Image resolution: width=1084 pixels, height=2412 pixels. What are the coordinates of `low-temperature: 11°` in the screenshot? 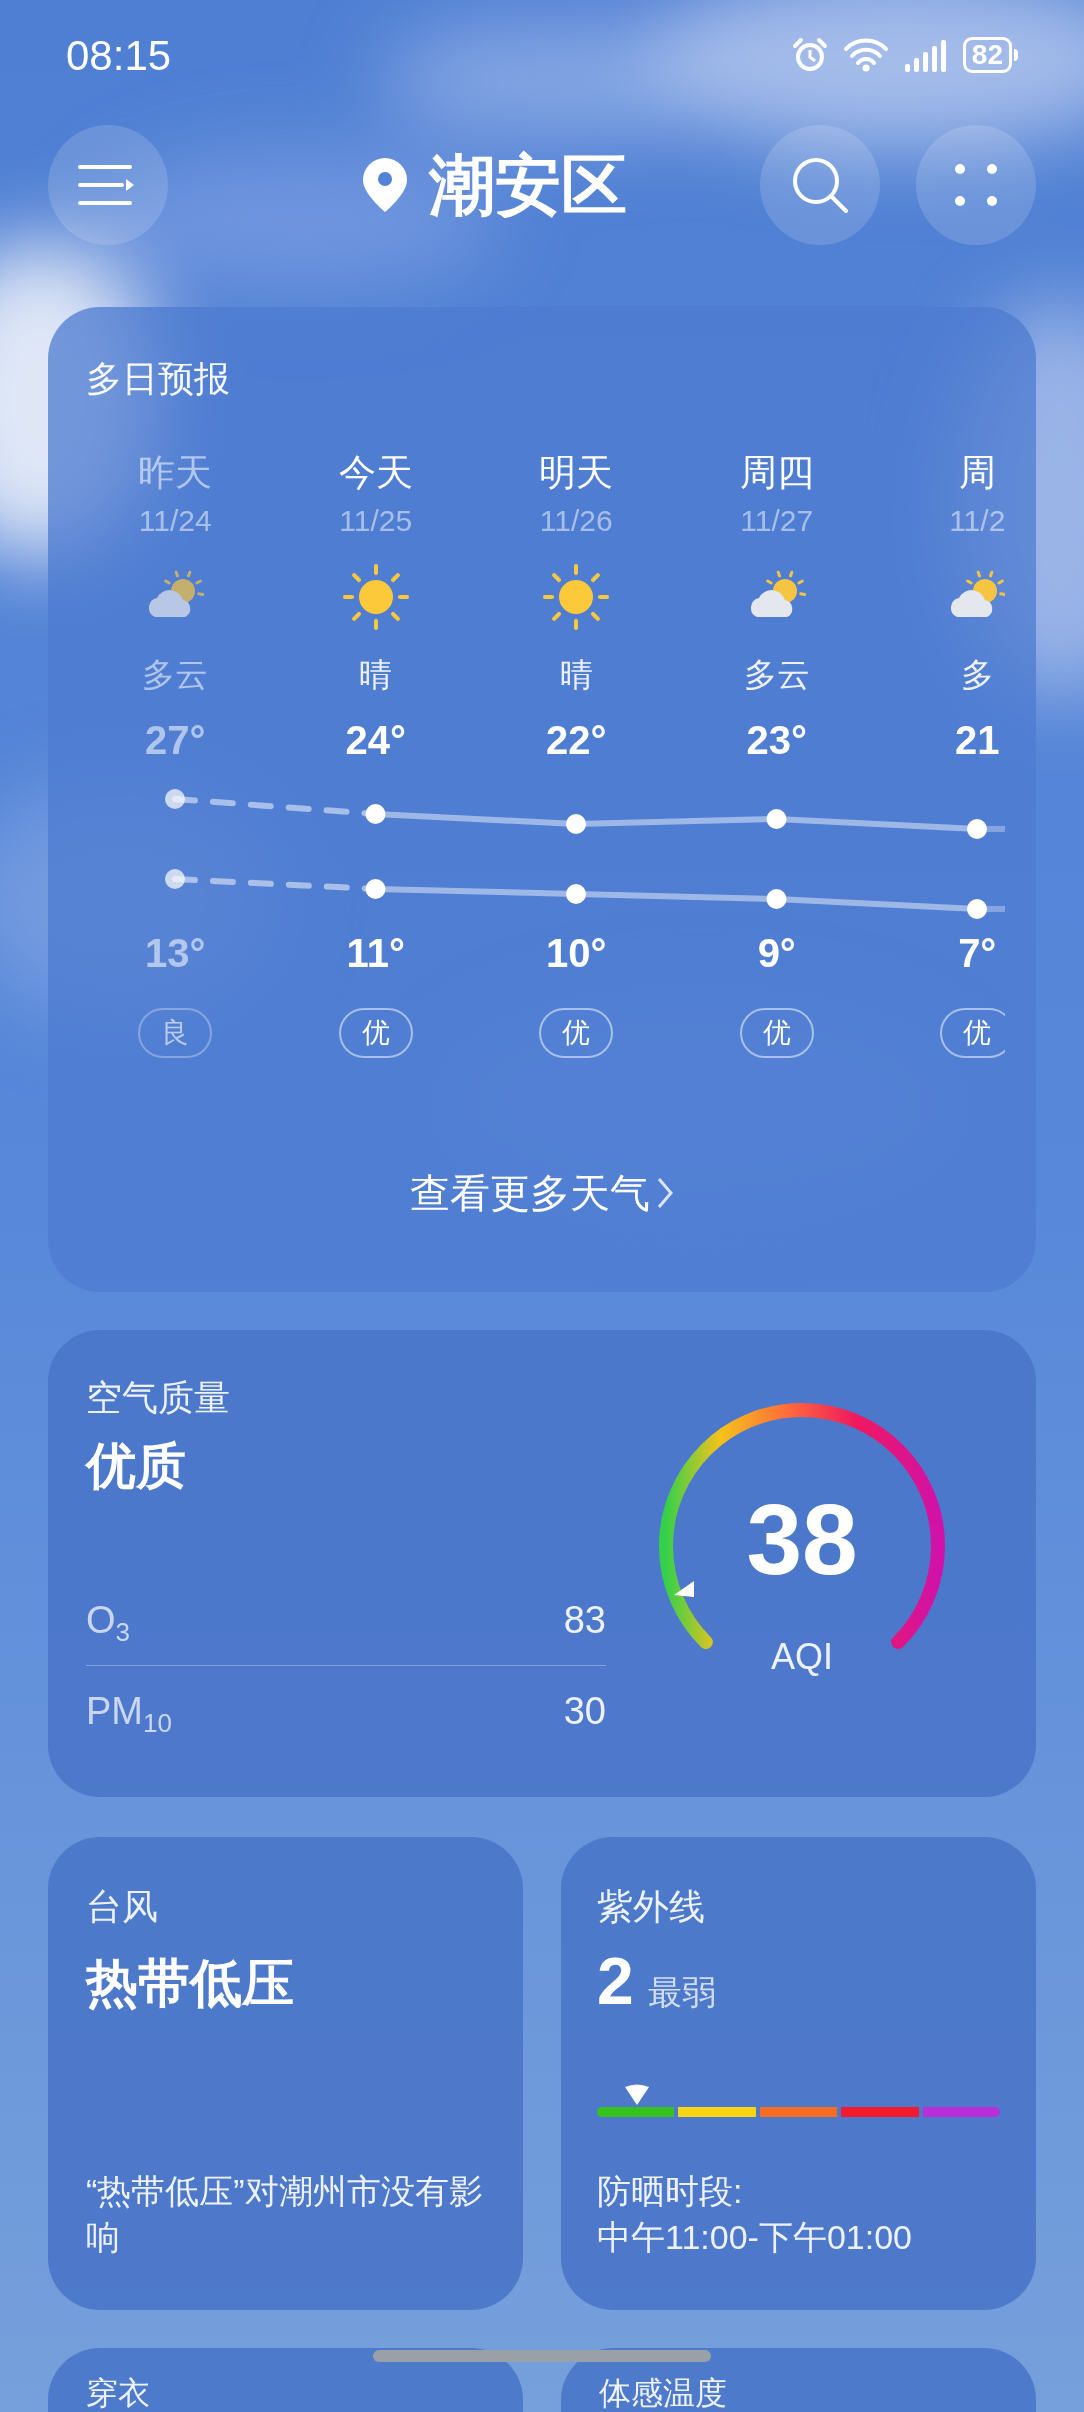 It's located at (375, 953).